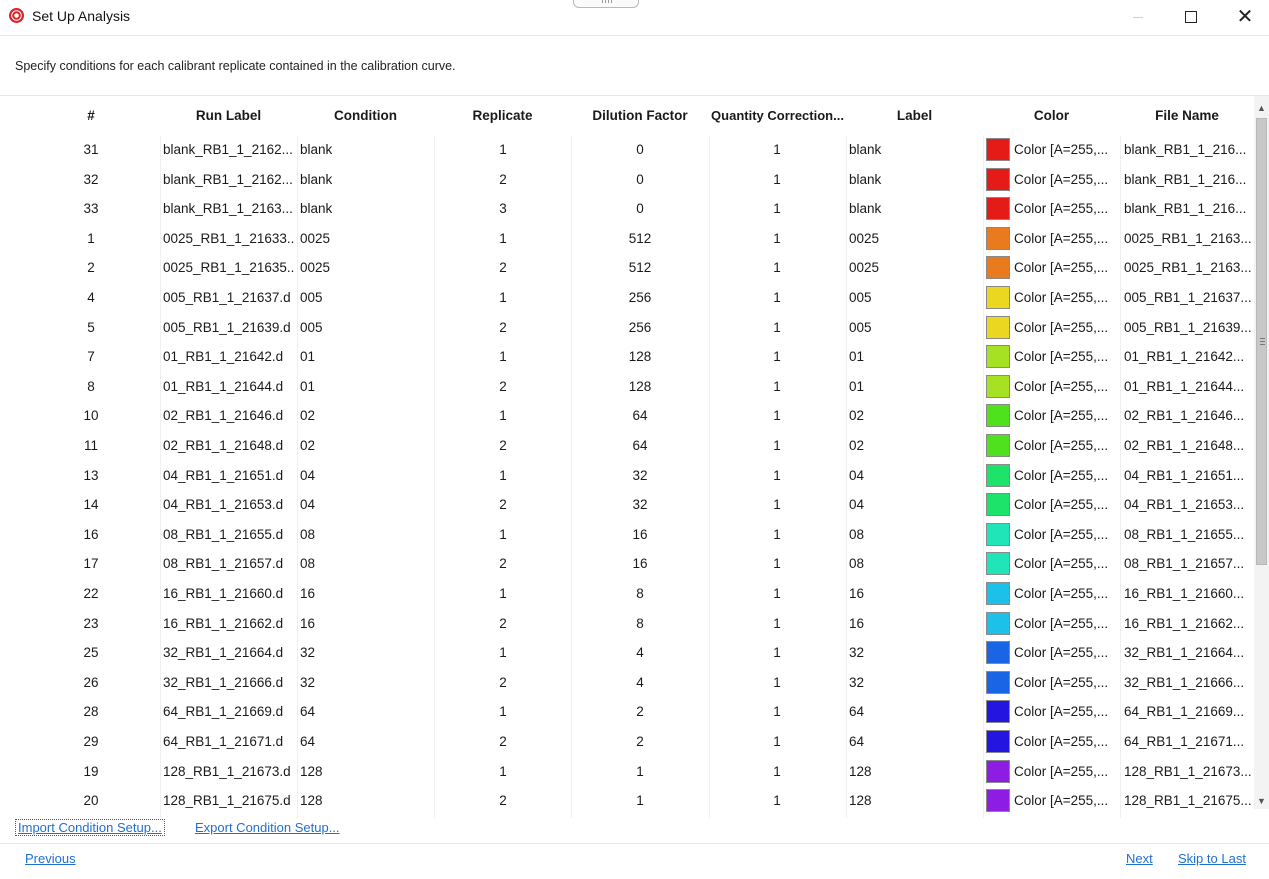 The width and height of the screenshot is (1269, 879). Describe the element at coordinates (91, 416) in the screenshot. I see `row-number-cell: 10` at that location.